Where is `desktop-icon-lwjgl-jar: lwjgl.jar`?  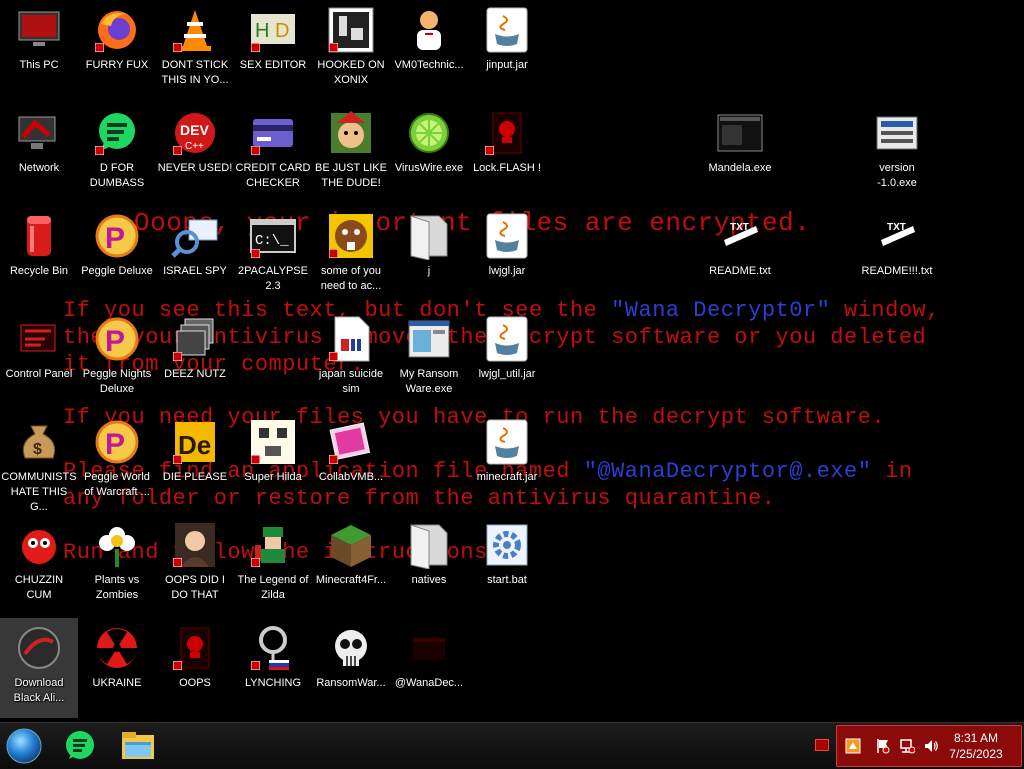
desktop-icon-lwjgl-jar: lwjgl.jar is located at coordinates (507, 256).